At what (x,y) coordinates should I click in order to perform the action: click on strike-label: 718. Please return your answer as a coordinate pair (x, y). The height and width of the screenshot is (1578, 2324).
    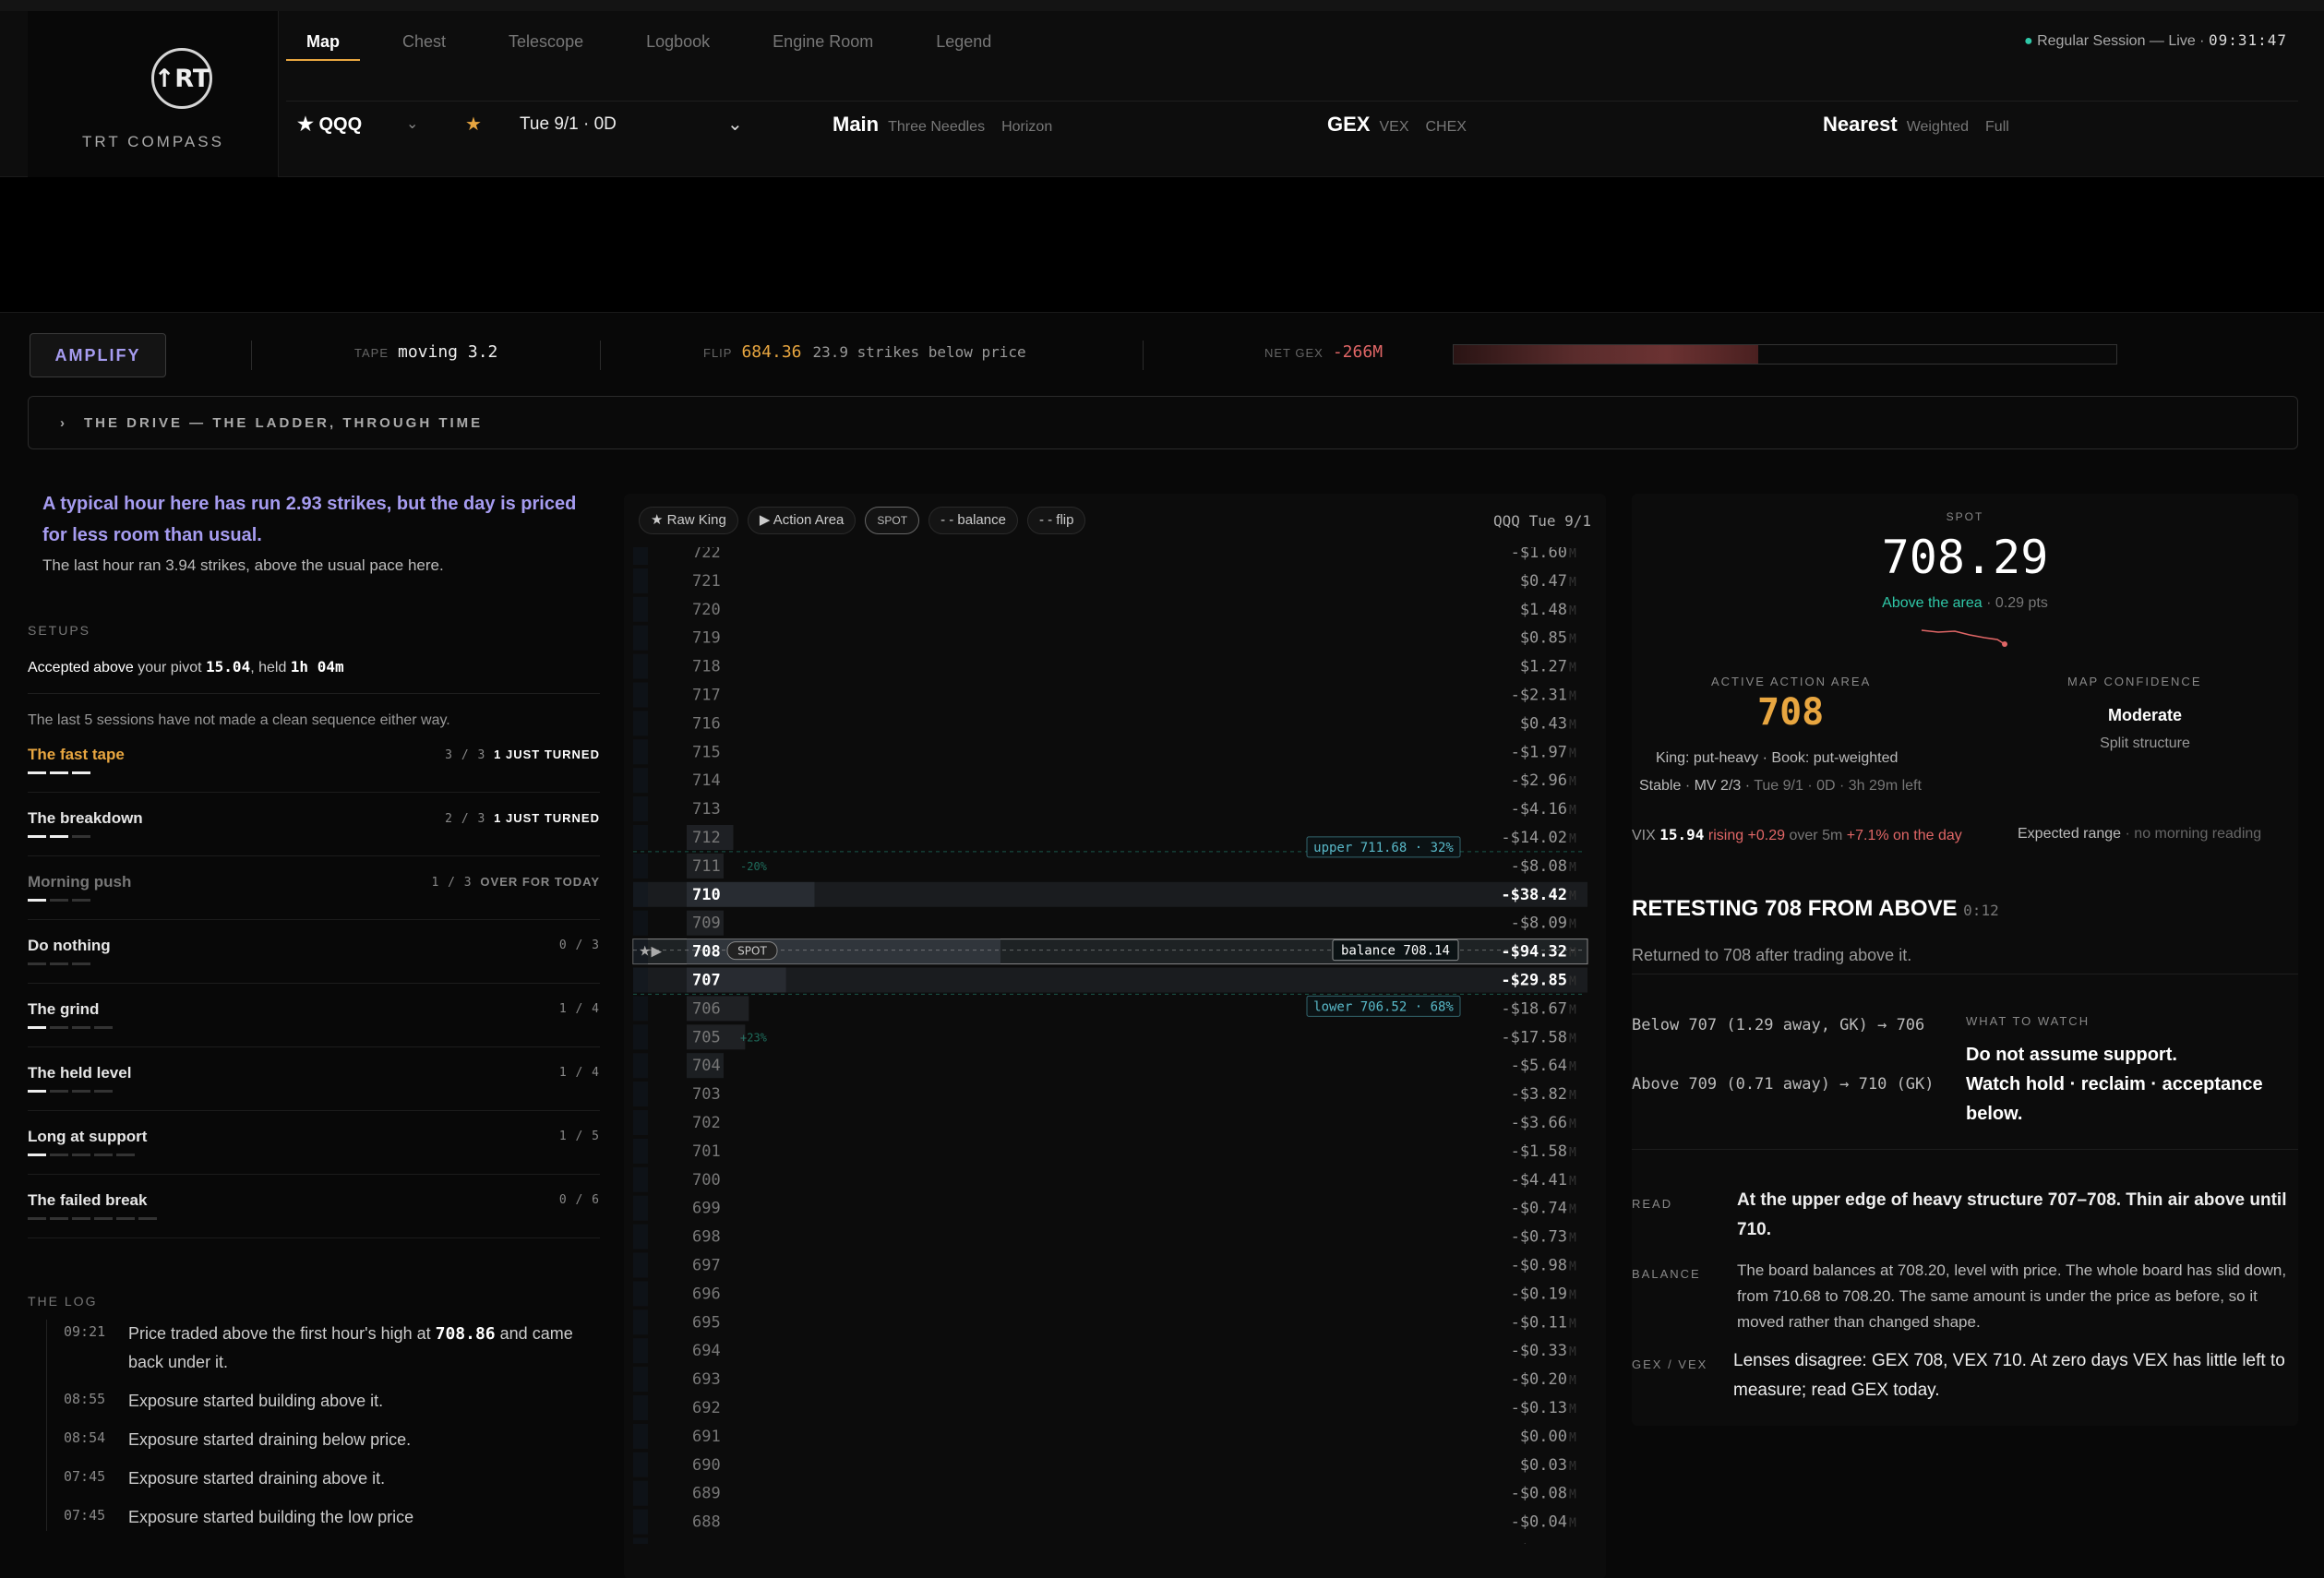
    Looking at the image, I should click on (706, 667).